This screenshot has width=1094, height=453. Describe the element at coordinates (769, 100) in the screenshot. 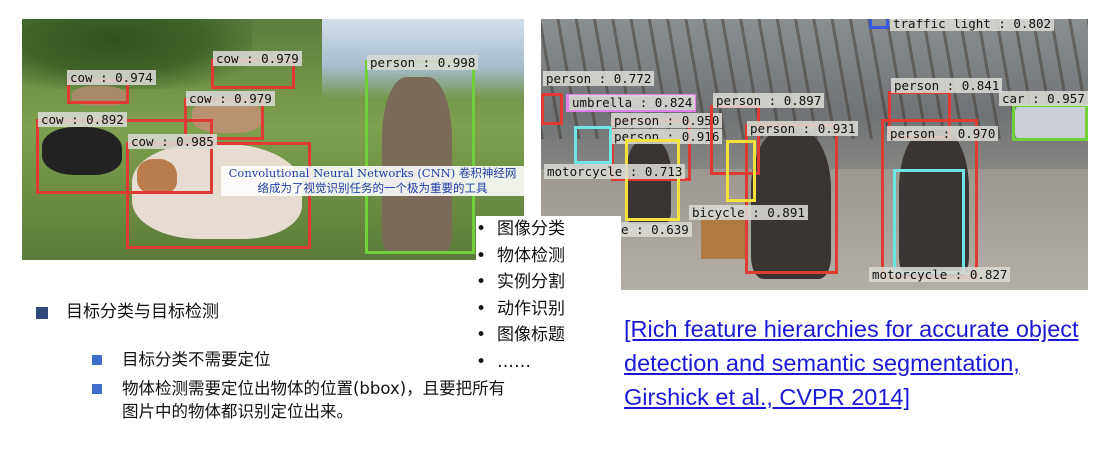

I see `detection-label: person : 0.897` at that location.